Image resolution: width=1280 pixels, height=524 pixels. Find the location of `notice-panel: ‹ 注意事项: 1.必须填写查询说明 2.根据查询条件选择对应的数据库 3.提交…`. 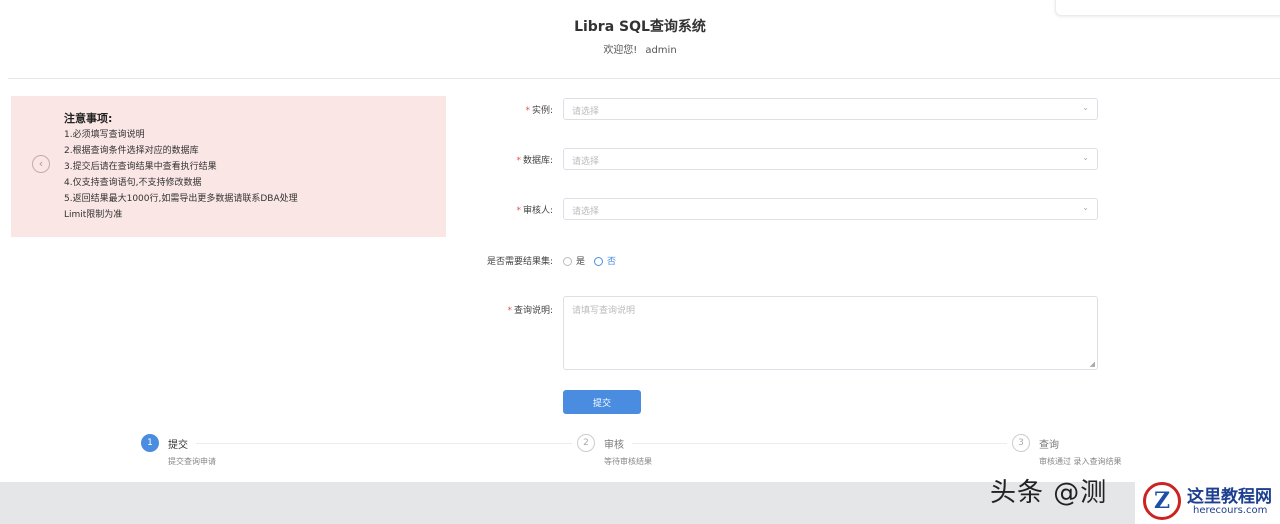

notice-panel: ‹ 注意事项: 1.必须填写查询说明 2.根据查询条件选择对应的数据库 3.提交… is located at coordinates (228, 166).